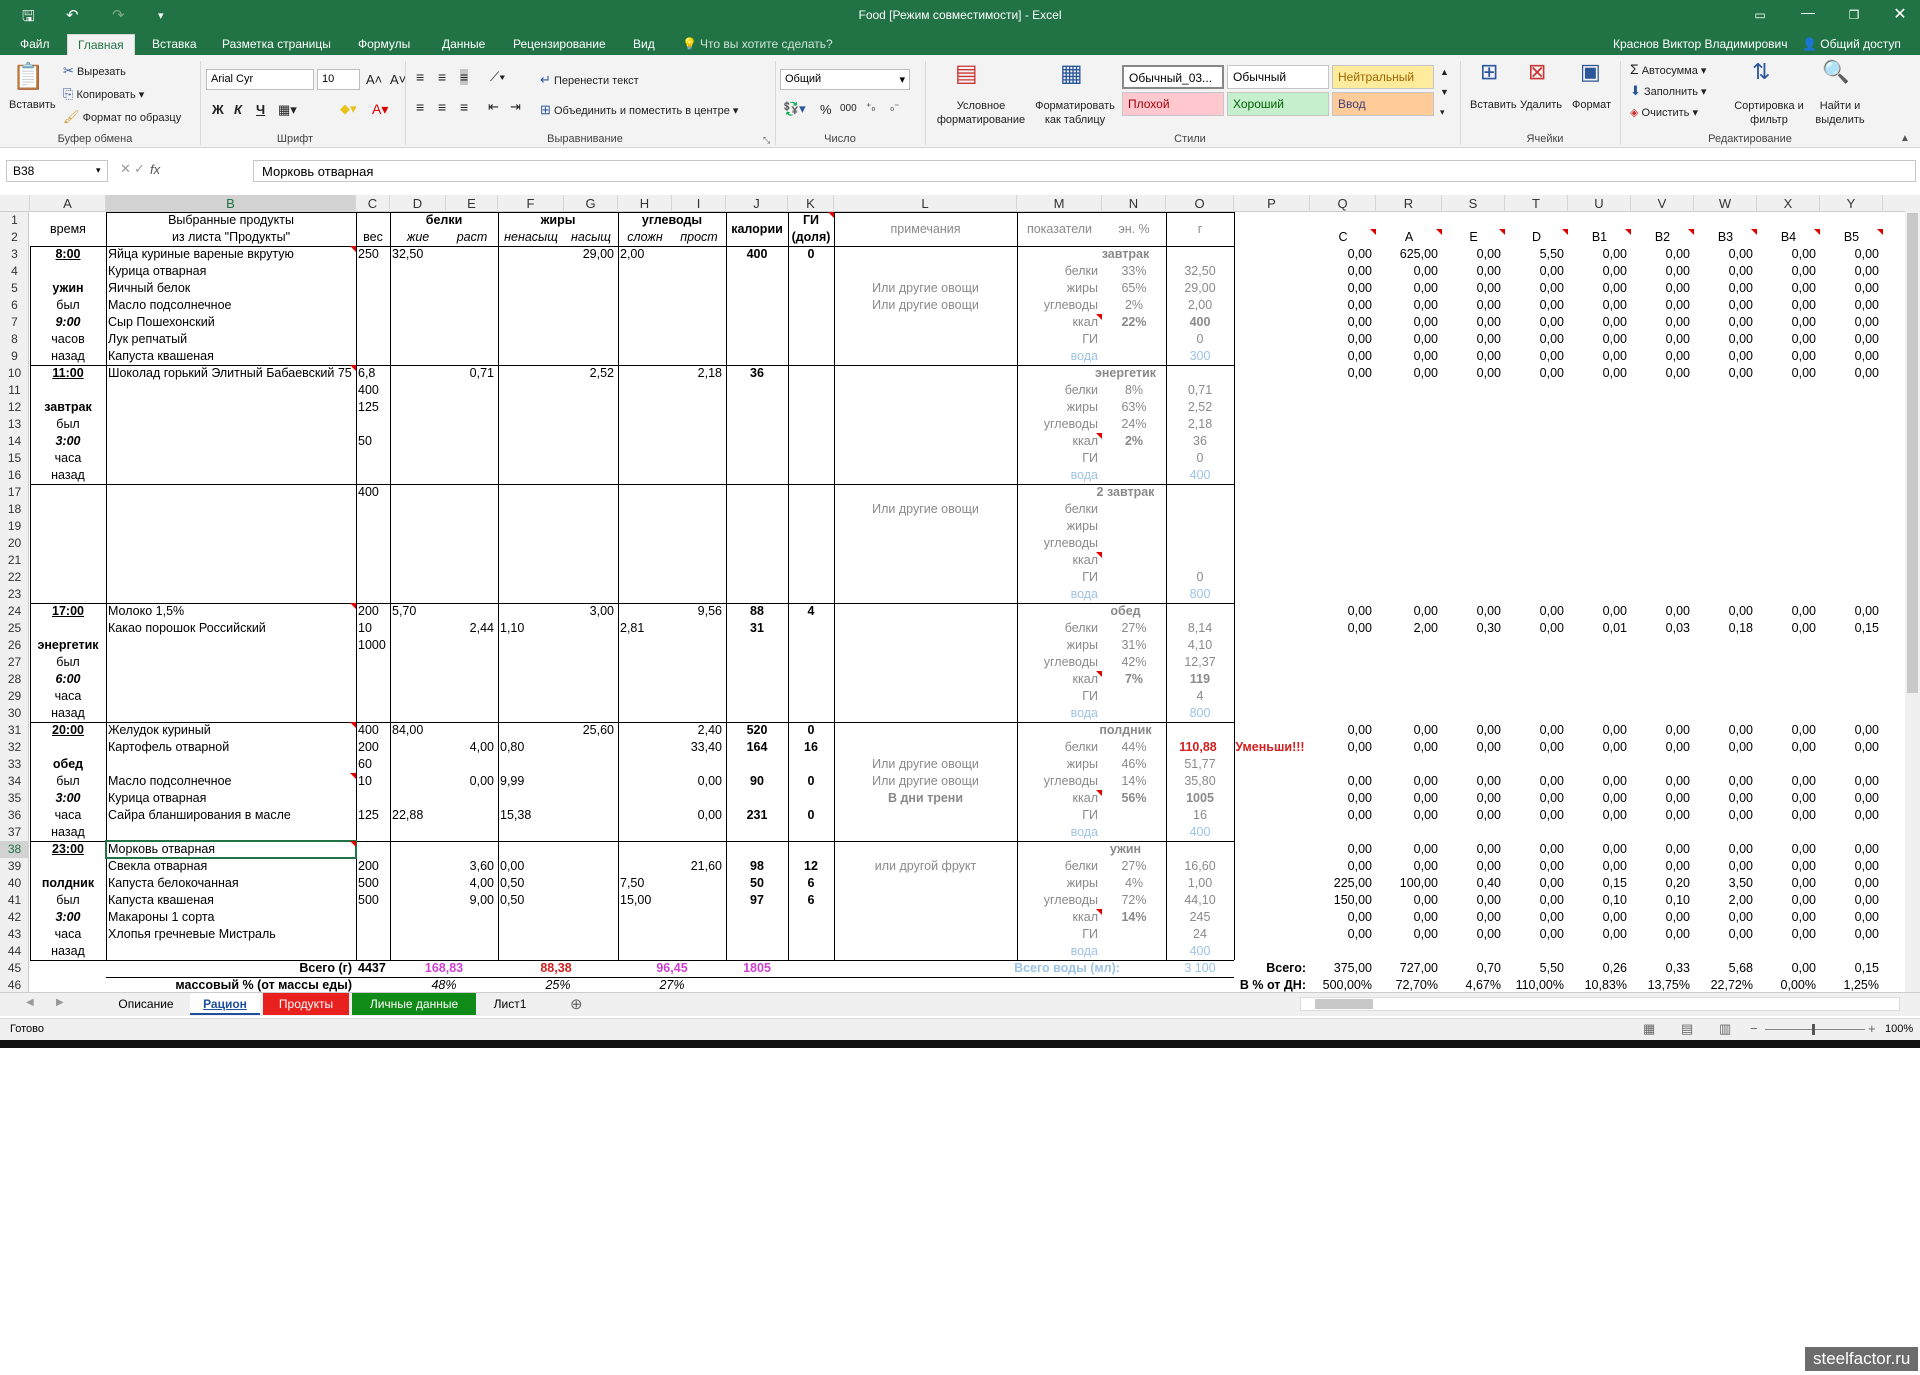  Describe the element at coordinates (1200, 288) in the screenshot. I see `cell-o5: 29,00` at that location.